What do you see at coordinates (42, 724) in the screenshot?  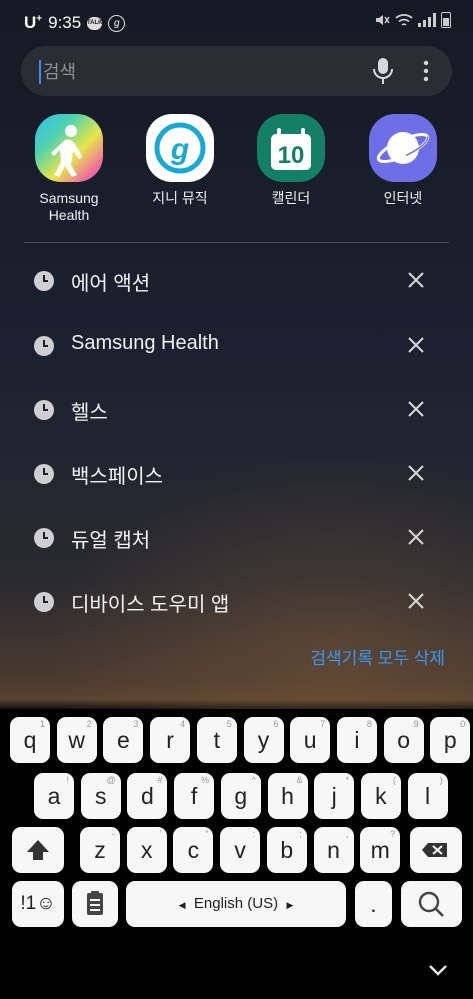 I see `key-hint: 1` at bounding box center [42, 724].